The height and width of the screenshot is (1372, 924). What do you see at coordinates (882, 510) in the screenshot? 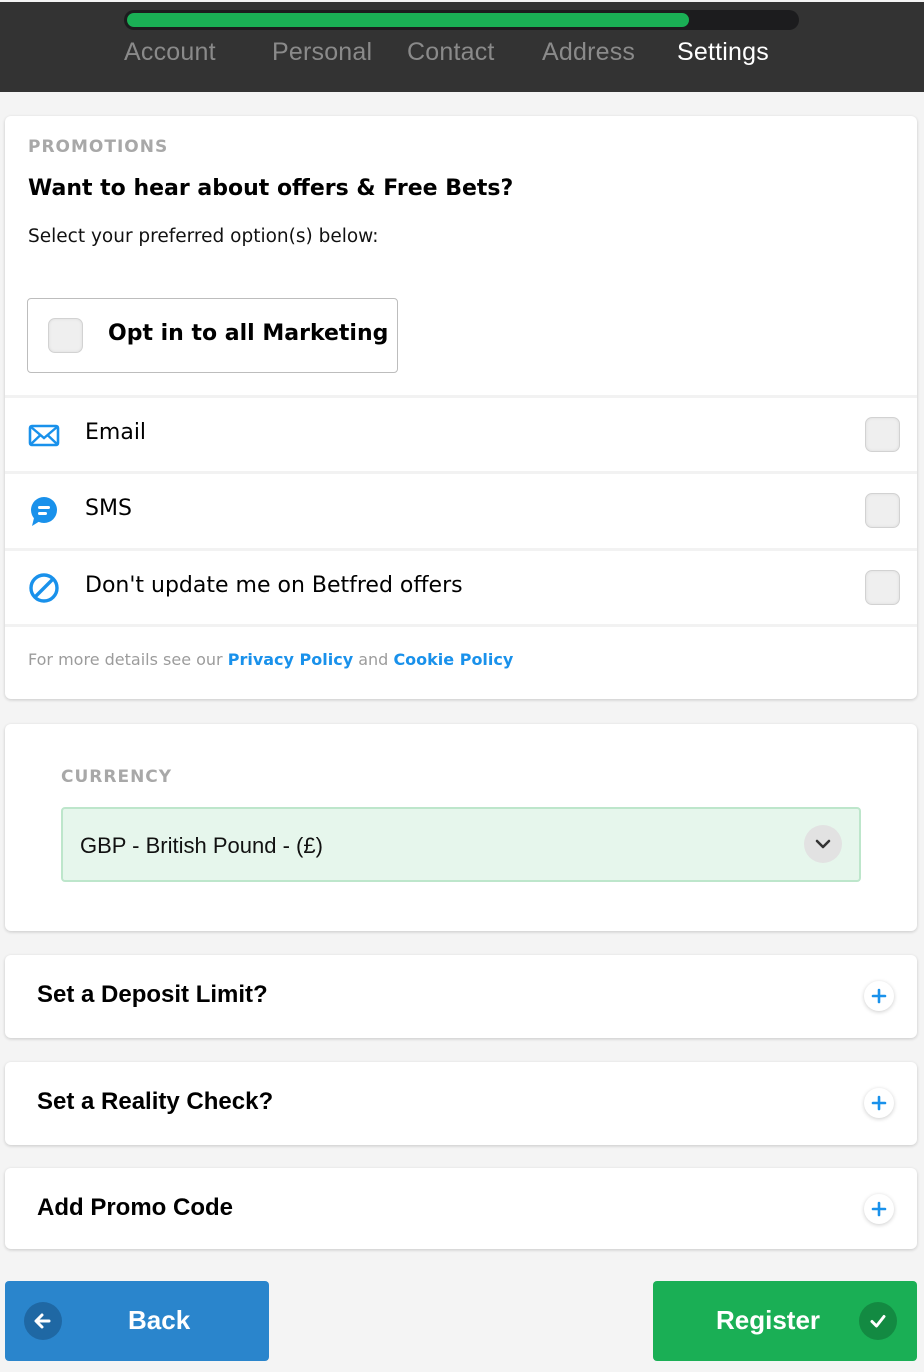
I see `sms-checkbox` at bounding box center [882, 510].